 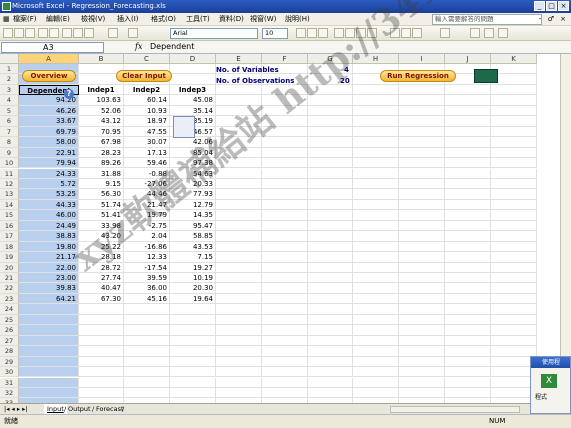 What do you see at coordinates (138, 47) in the screenshot?
I see `insert-function-icon: fx` at bounding box center [138, 47].